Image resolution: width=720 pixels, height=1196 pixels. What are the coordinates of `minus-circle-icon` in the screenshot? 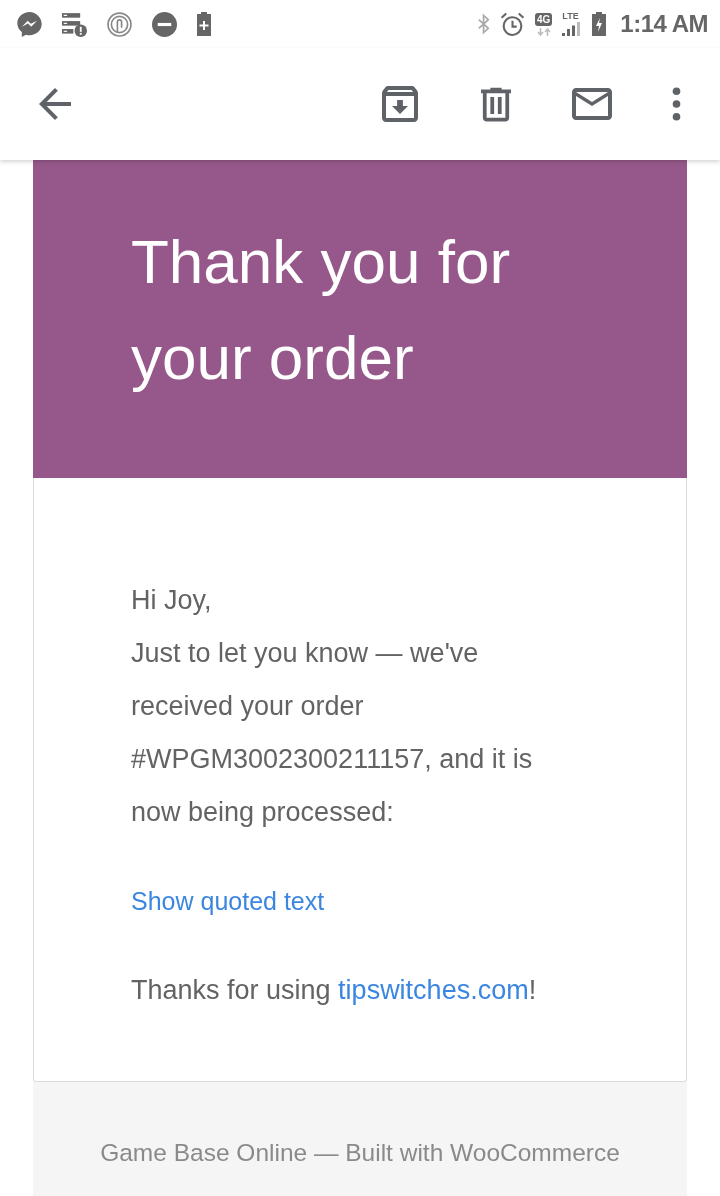 It's located at (164, 24).